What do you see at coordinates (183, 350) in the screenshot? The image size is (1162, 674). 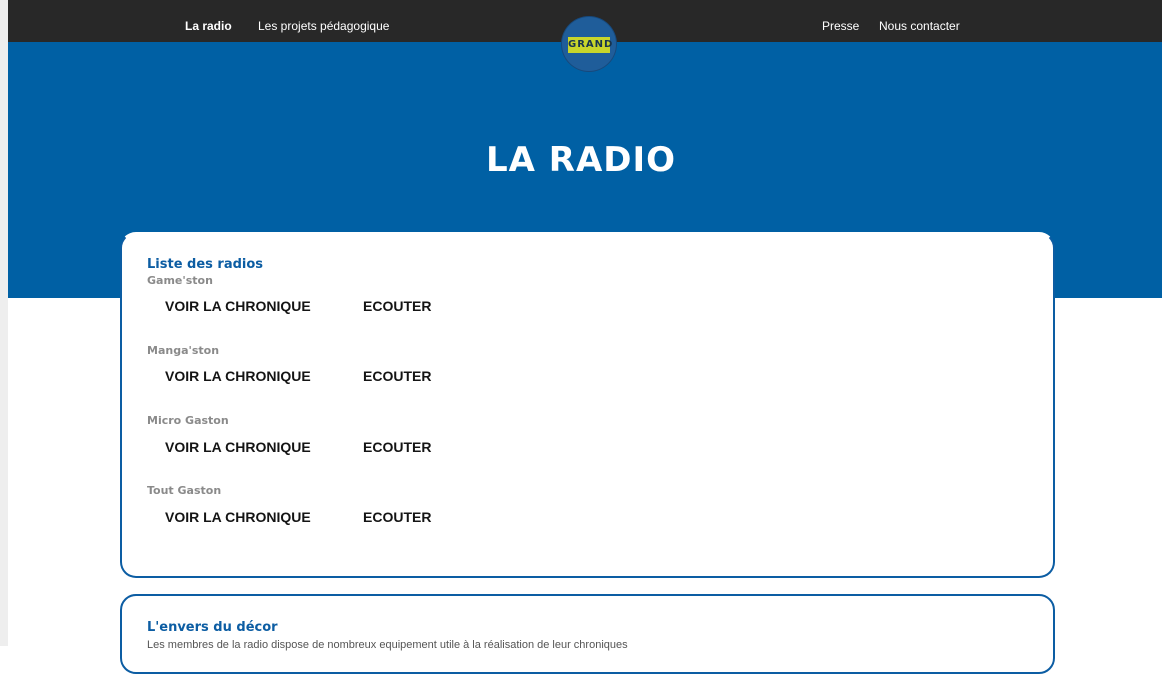 I see `radio-name-mangaston: Manga'ston` at bounding box center [183, 350].